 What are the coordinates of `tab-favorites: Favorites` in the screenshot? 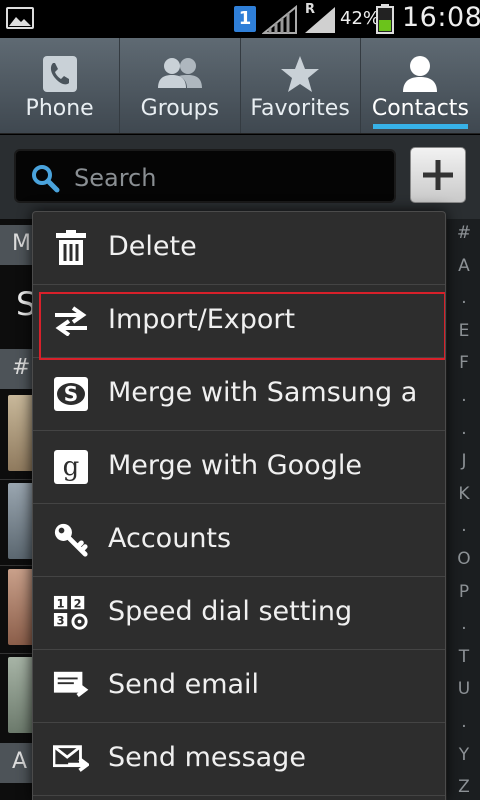 It's located at (301, 85).